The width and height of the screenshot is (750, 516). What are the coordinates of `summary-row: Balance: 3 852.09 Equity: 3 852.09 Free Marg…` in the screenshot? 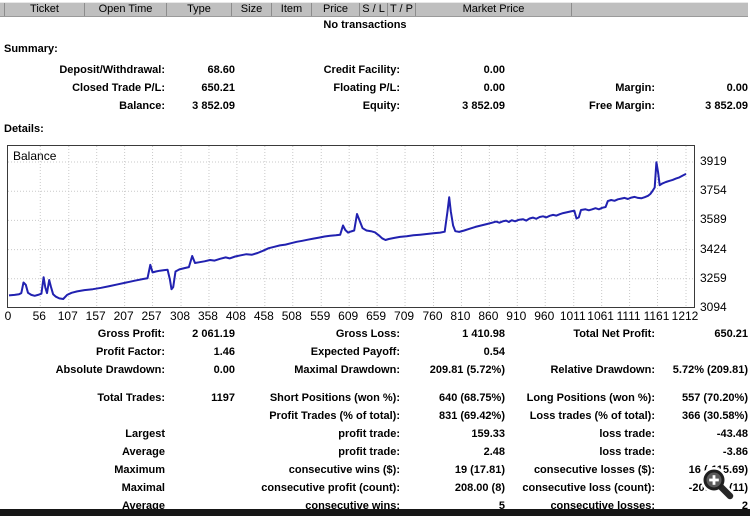 It's located at (374, 106).